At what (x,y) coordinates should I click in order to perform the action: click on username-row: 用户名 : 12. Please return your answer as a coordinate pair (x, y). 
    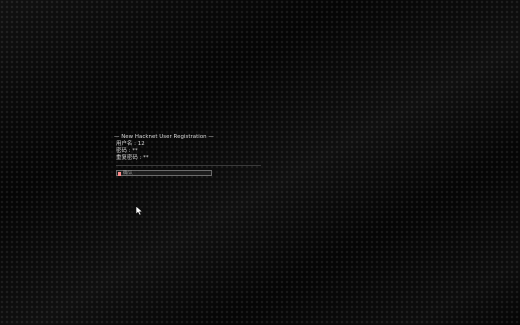
    Looking at the image, I should click on (189, 144).